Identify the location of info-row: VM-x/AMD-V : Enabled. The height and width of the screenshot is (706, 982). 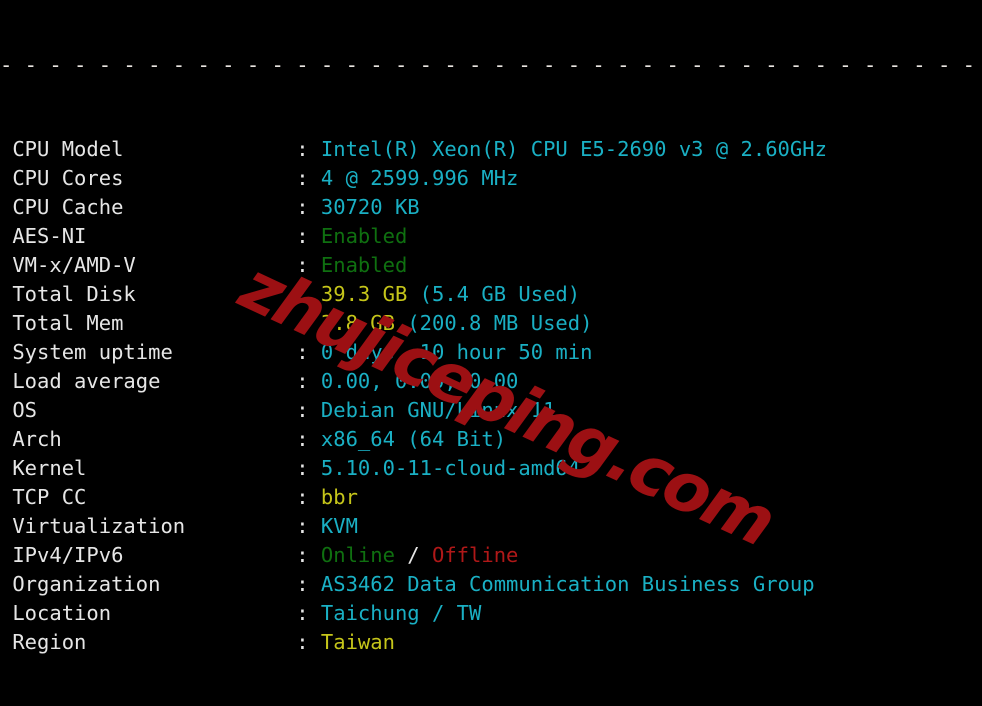
(491, 265).